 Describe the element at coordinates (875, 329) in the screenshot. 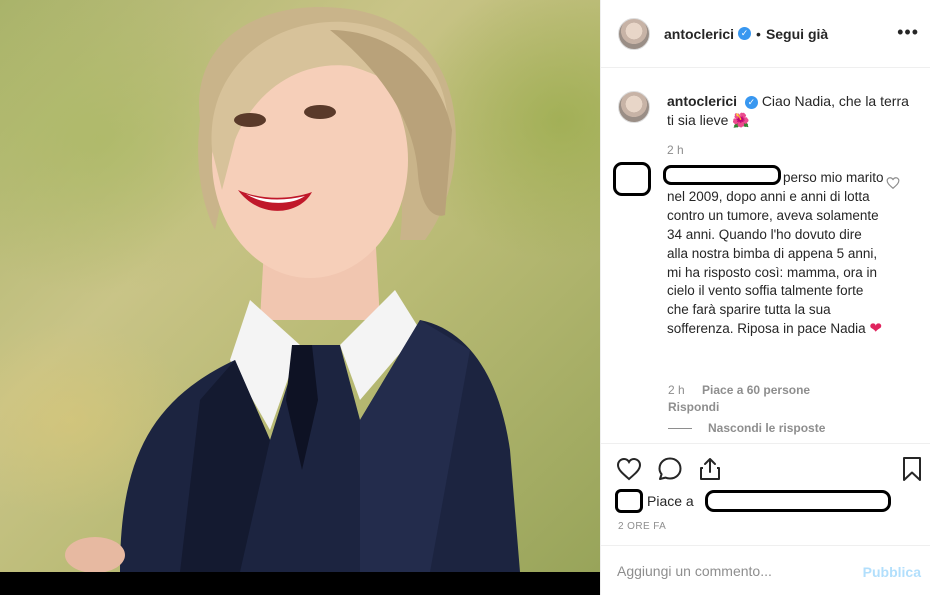

I see `red-heart-emoji: ❤` at that location.